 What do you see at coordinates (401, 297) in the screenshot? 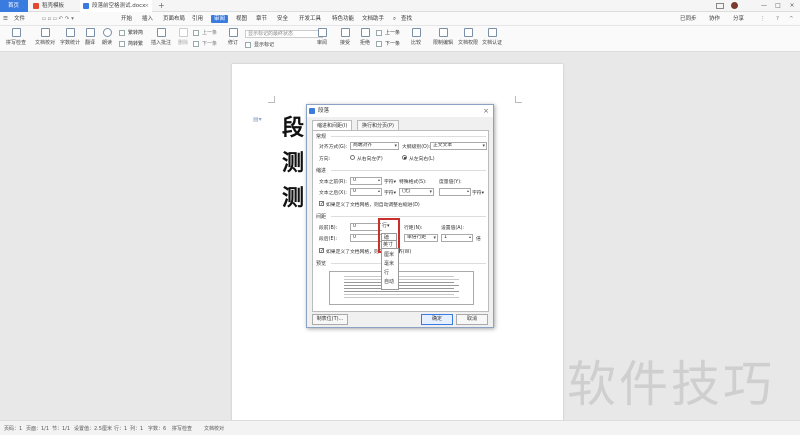
I see `preview-line` at bounding box center [401, 297].